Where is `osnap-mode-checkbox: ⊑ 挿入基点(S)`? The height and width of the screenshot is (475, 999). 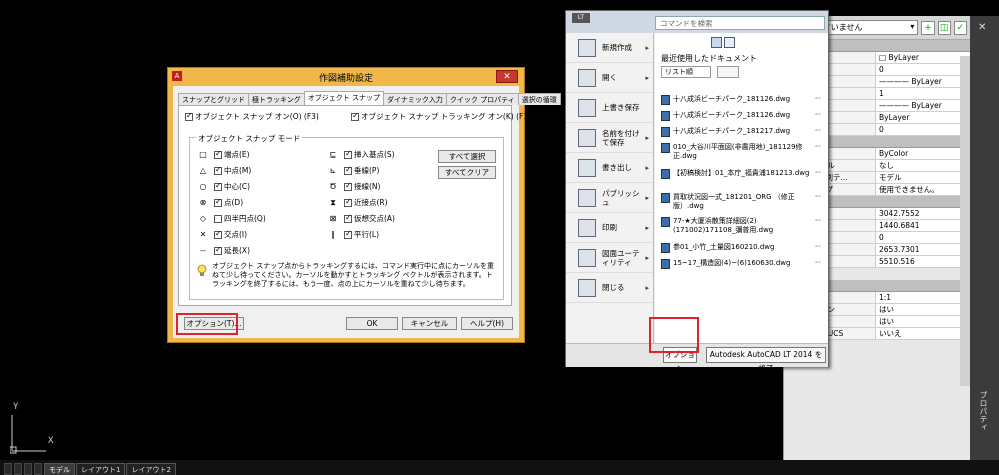
osnap-mode-checkbox: ⊑ 挿入基点(S) is located at coordinates (361, 154).